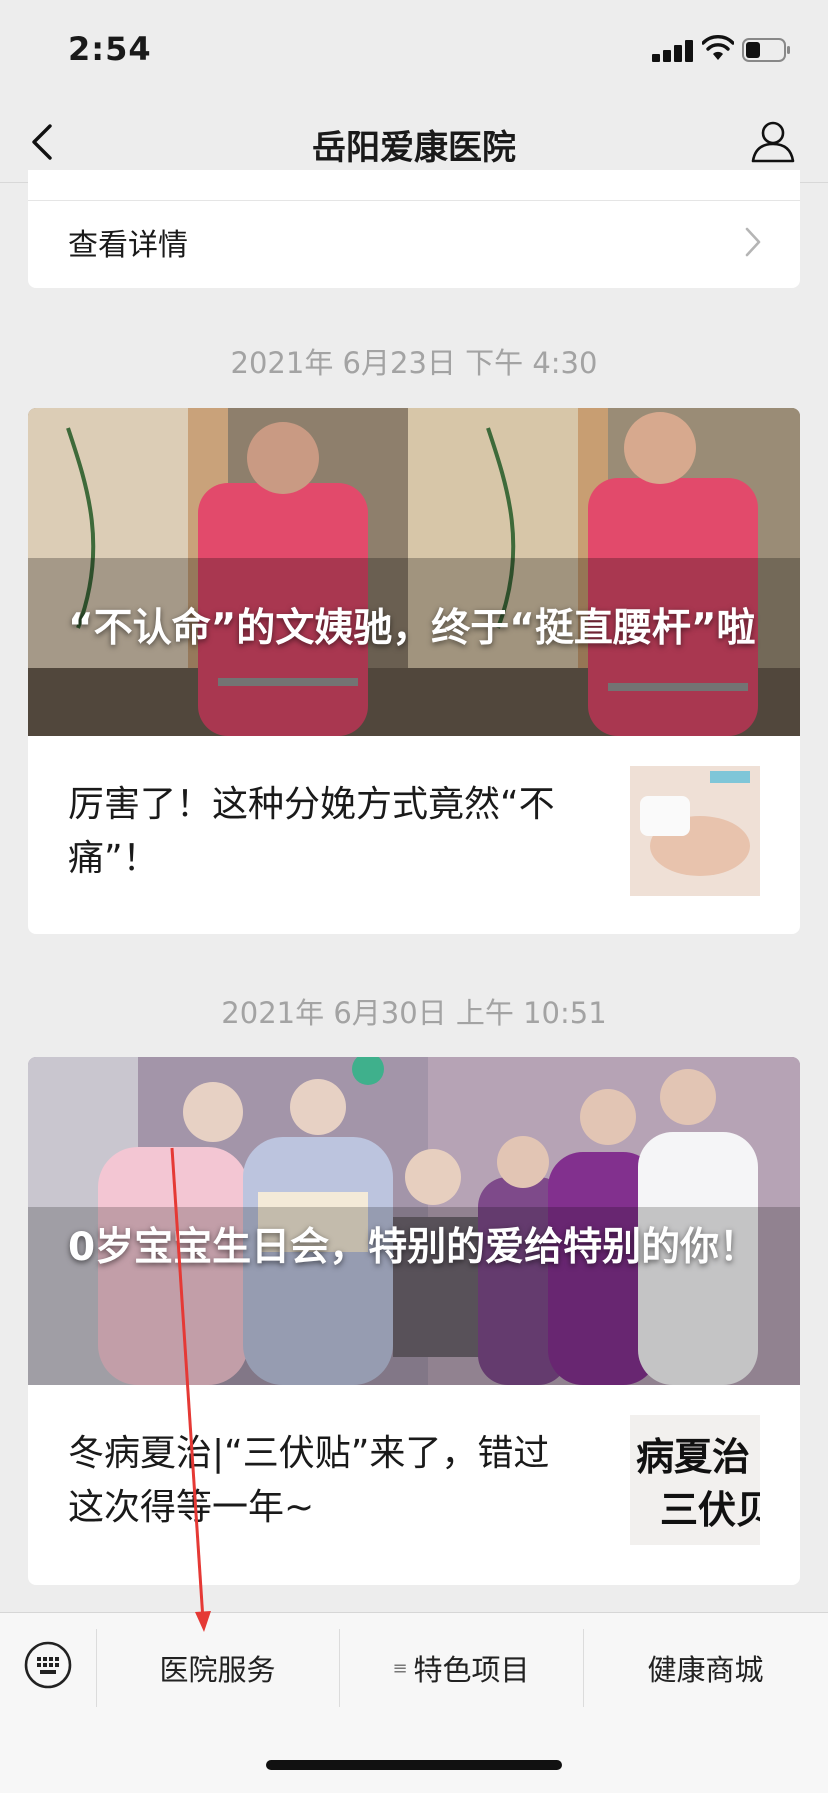 Image resolution: width=828 pixels, height=1793 pixels. Describe the element at coordinates (471, 1670) in the screenshot. I see `menu-item-label: 特色项目` at that location.